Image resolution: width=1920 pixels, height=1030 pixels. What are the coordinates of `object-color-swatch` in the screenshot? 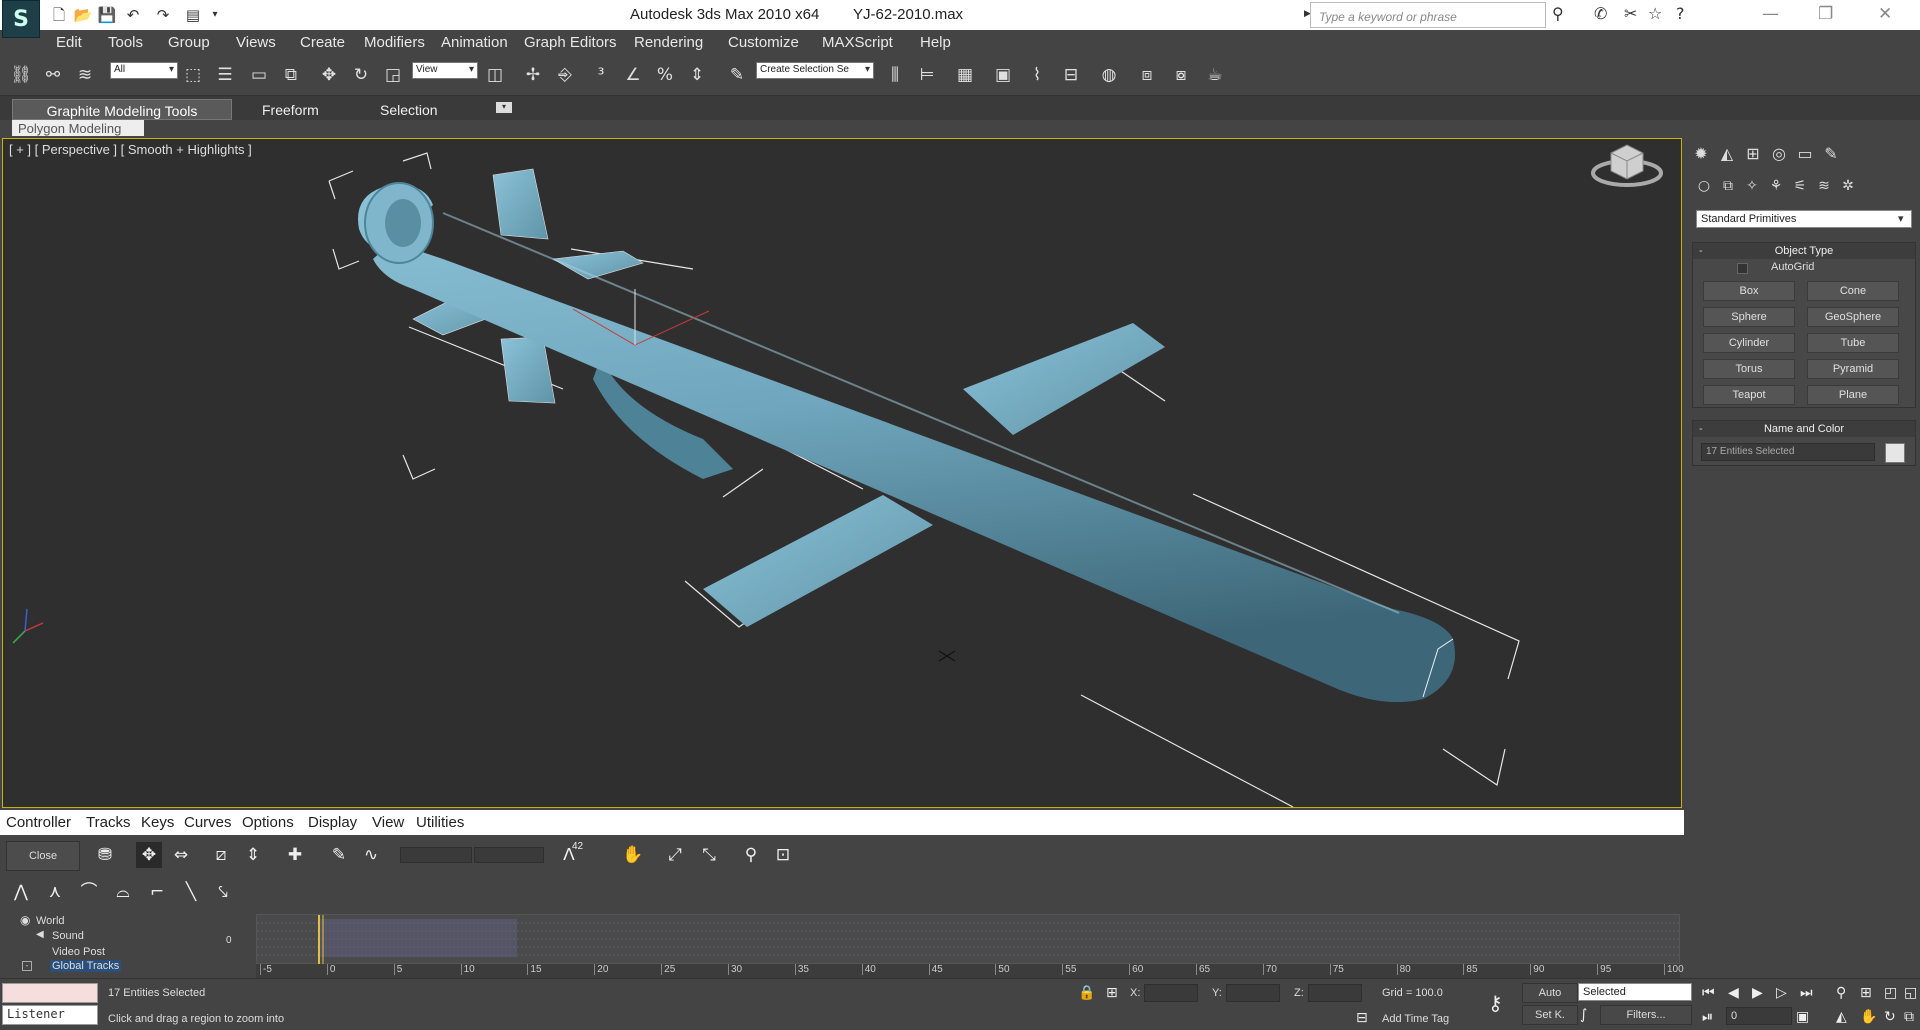 It's located at (1895, 453).